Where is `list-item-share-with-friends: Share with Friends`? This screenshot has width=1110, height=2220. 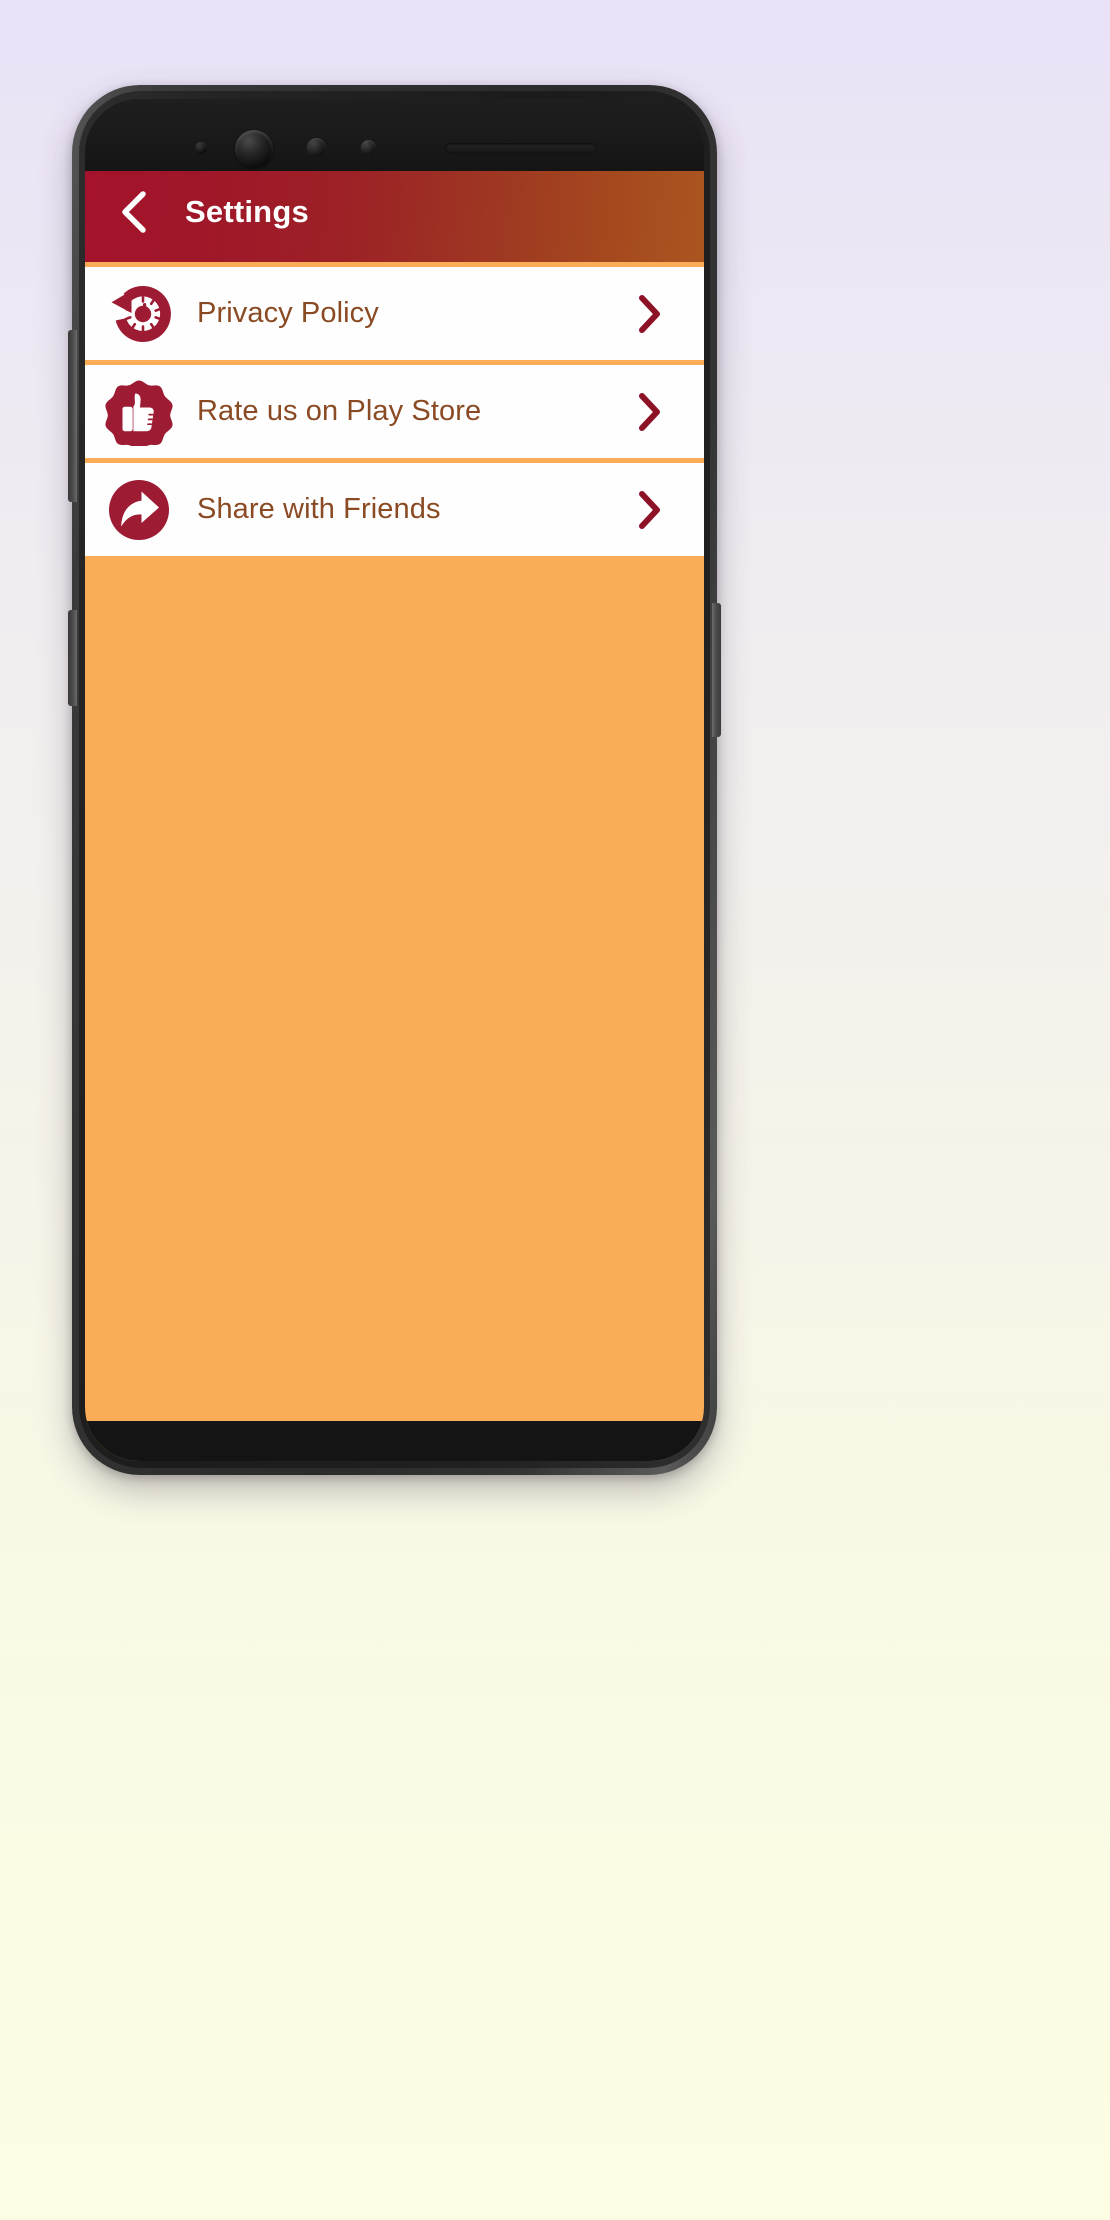
list-item-share-with-friends: Share with Friends is located at coordinates (394, 507).